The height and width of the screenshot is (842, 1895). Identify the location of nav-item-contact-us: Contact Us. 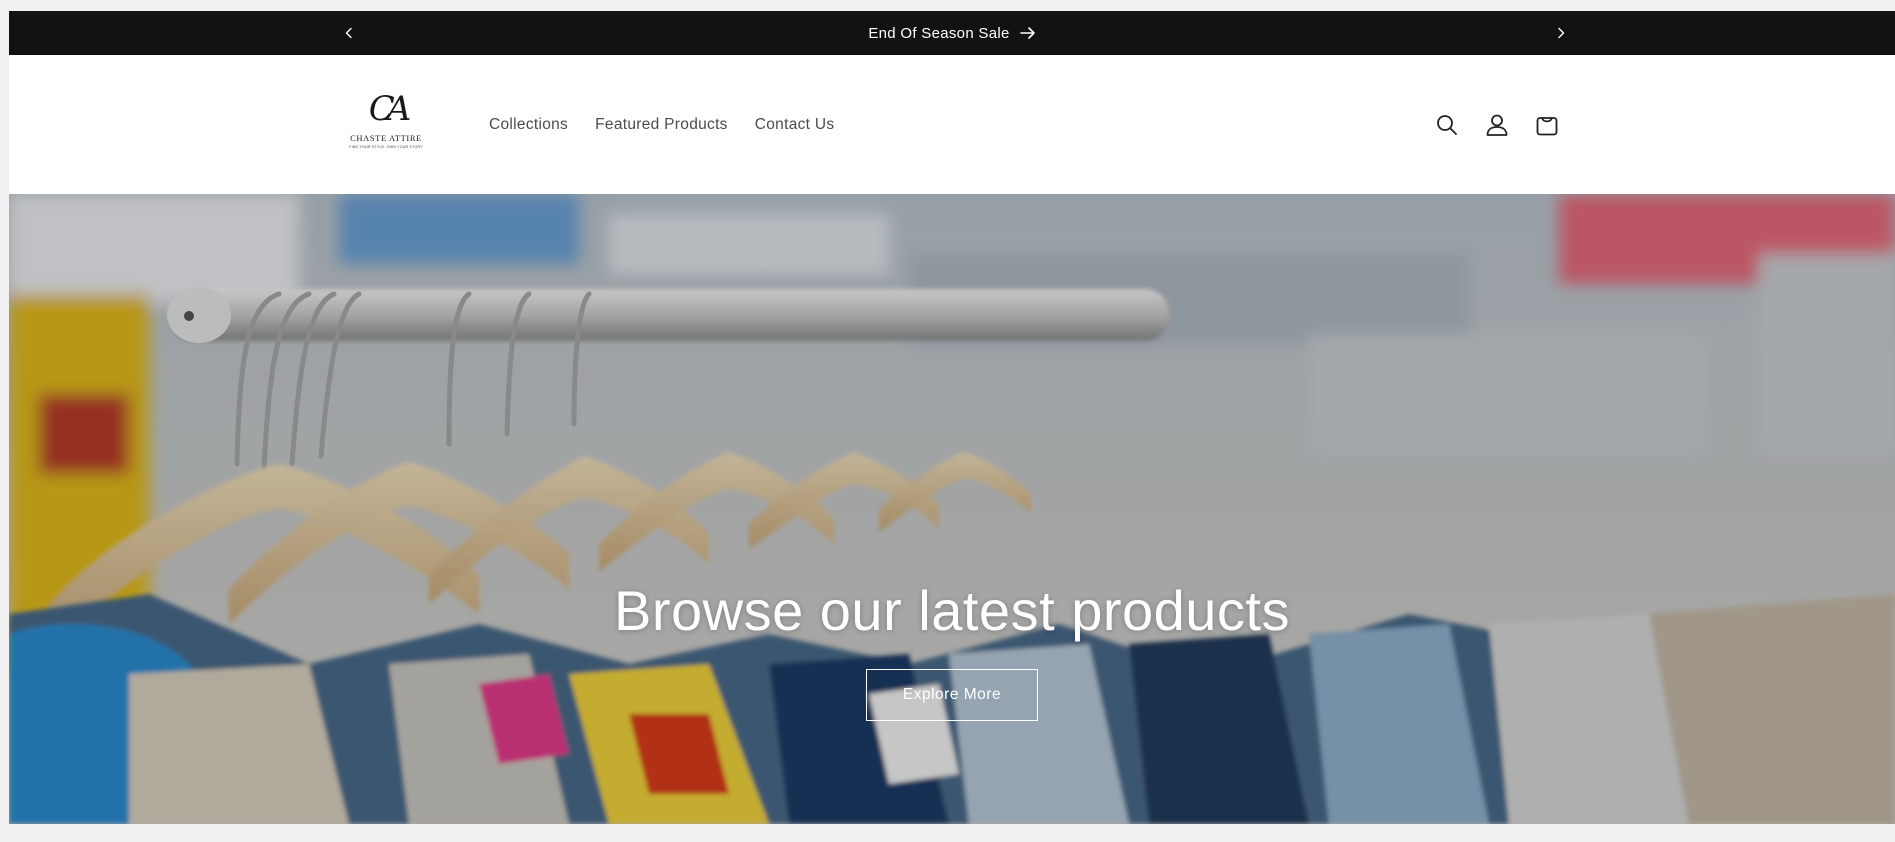
(795, 125).